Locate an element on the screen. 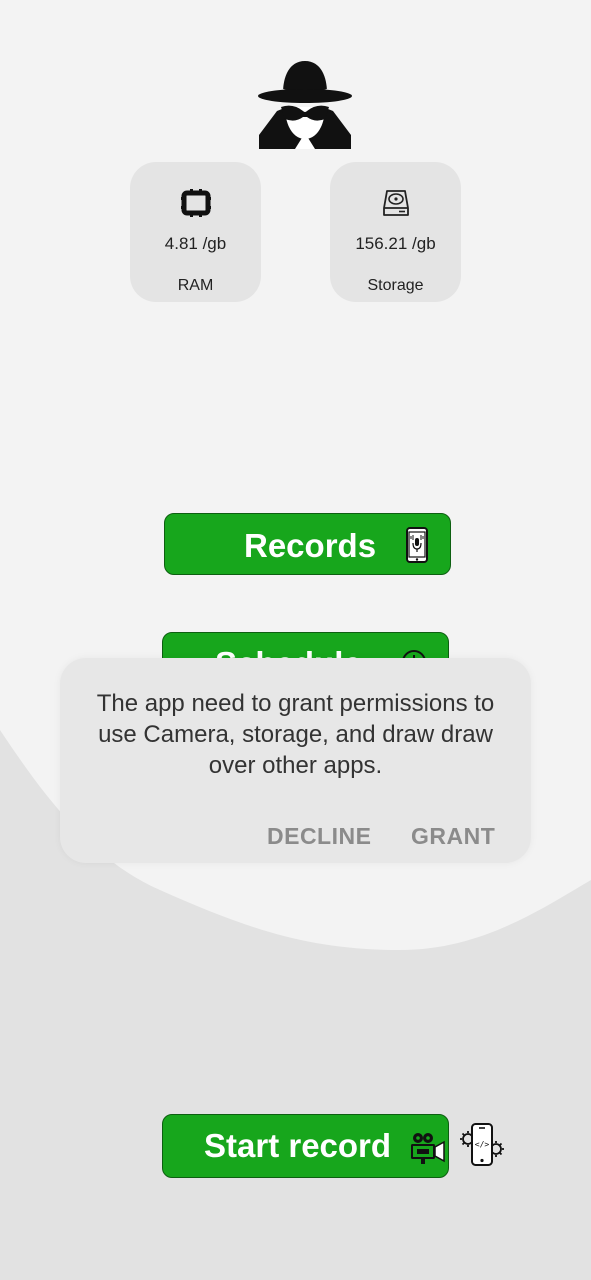 Image resolution: width=591 pixels, height=1280 pixels. storage-value: 156.21 /gb is located at coordinates (395, 243).